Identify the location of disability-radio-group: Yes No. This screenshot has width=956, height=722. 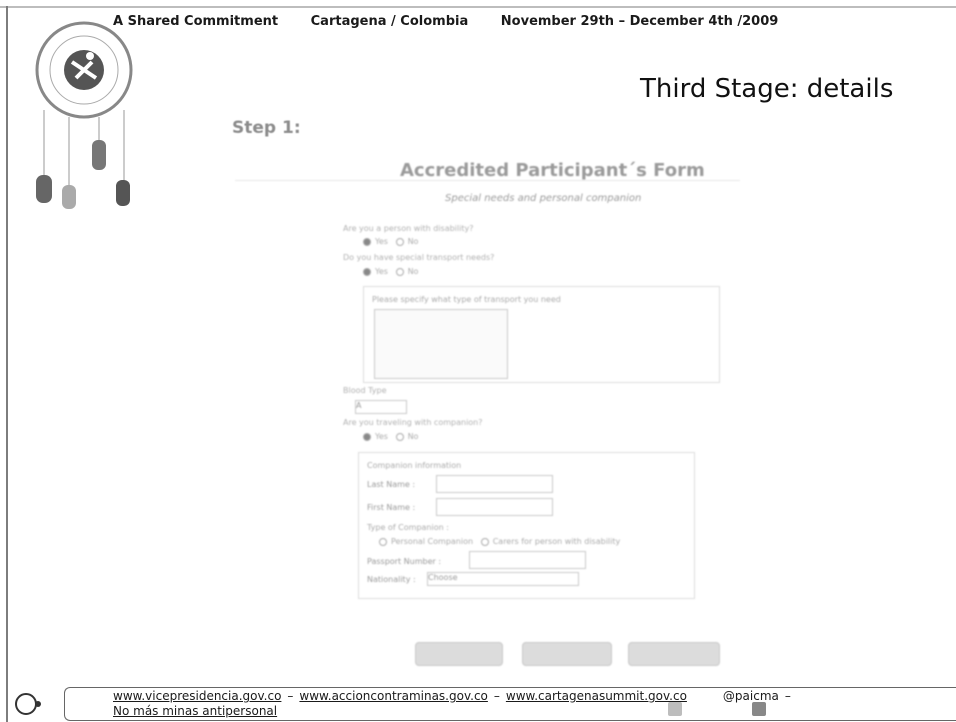
(390, 241).